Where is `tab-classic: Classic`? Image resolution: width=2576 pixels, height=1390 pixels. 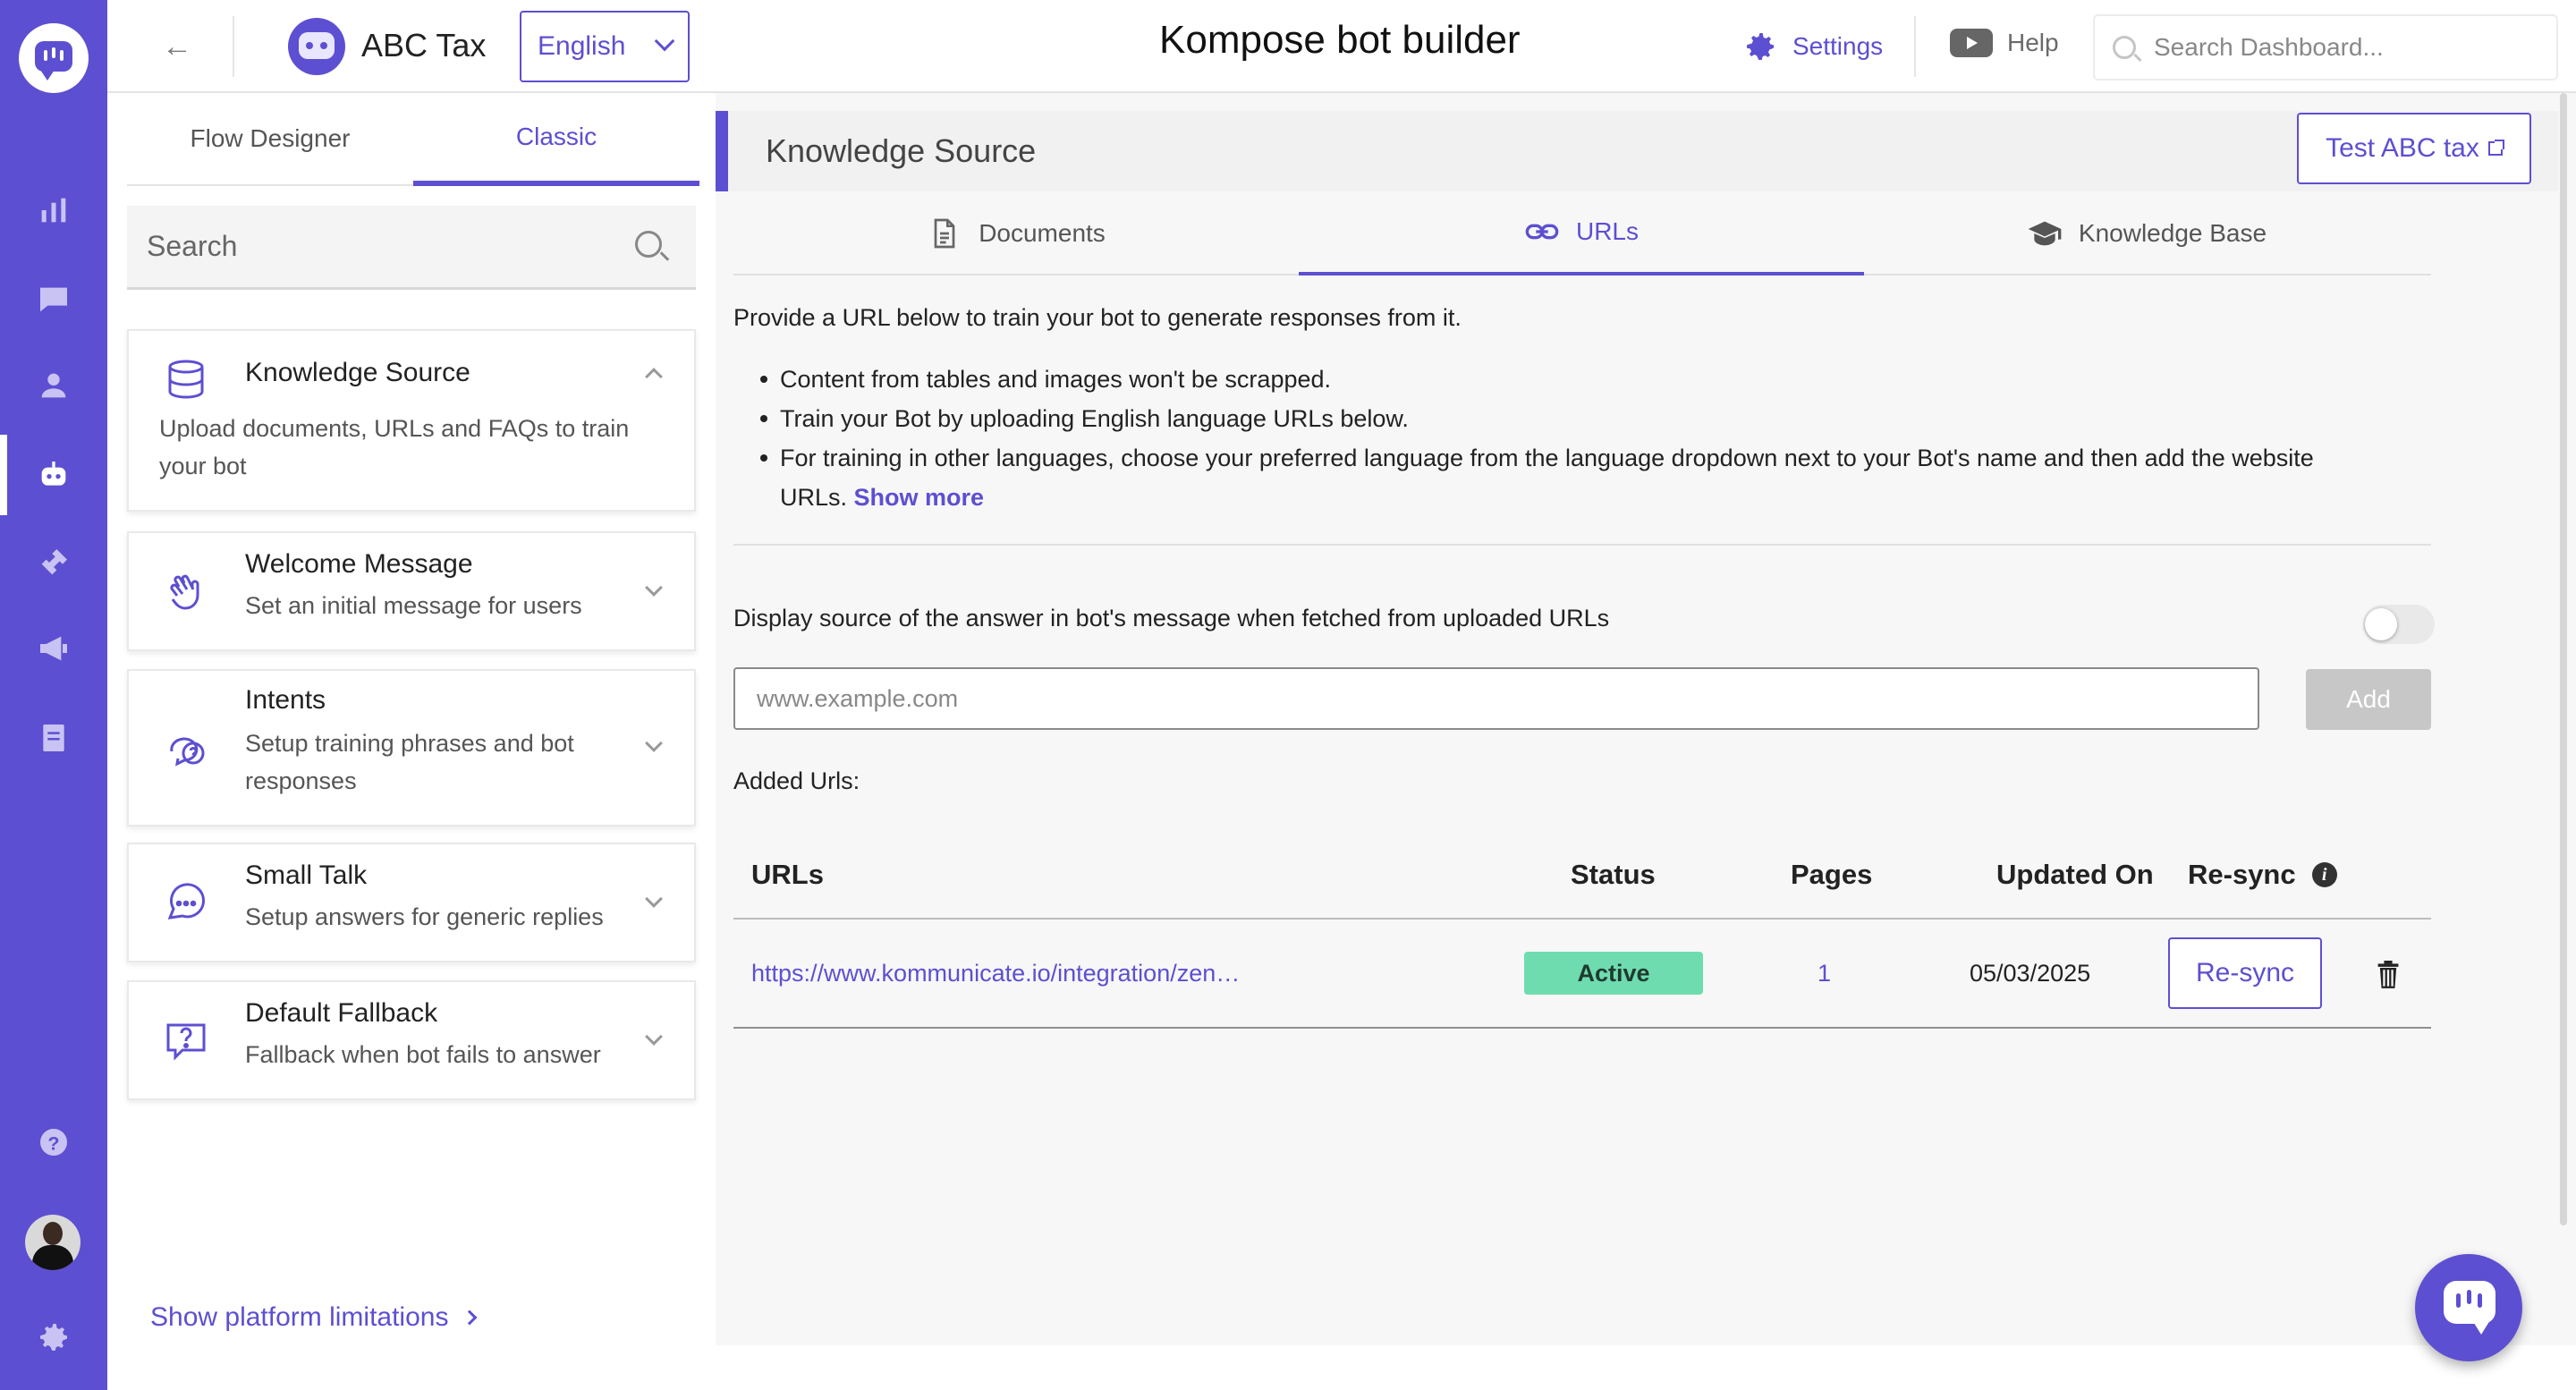
tab-classic: Classic is located at coordinates (556, 139).